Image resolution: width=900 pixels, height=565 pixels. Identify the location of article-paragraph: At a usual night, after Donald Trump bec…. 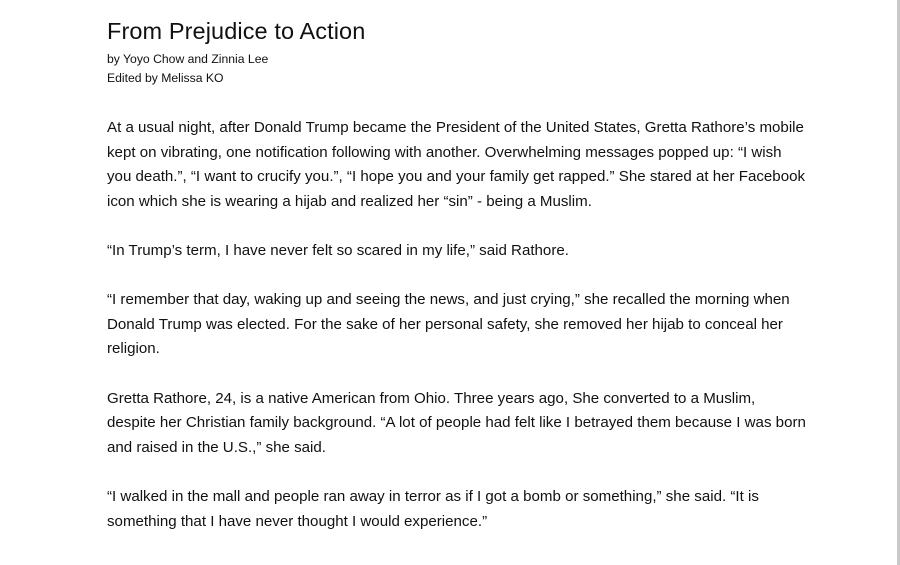
(456, 164).